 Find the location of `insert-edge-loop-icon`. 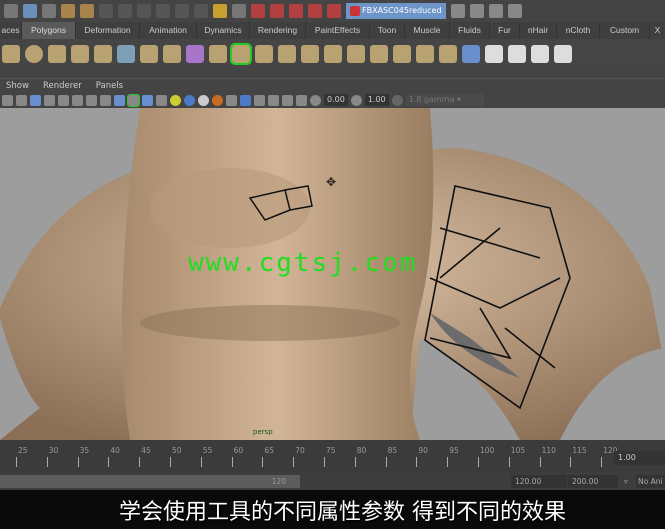

insert-edge-loop-icon is located at coordinates (356, 54).